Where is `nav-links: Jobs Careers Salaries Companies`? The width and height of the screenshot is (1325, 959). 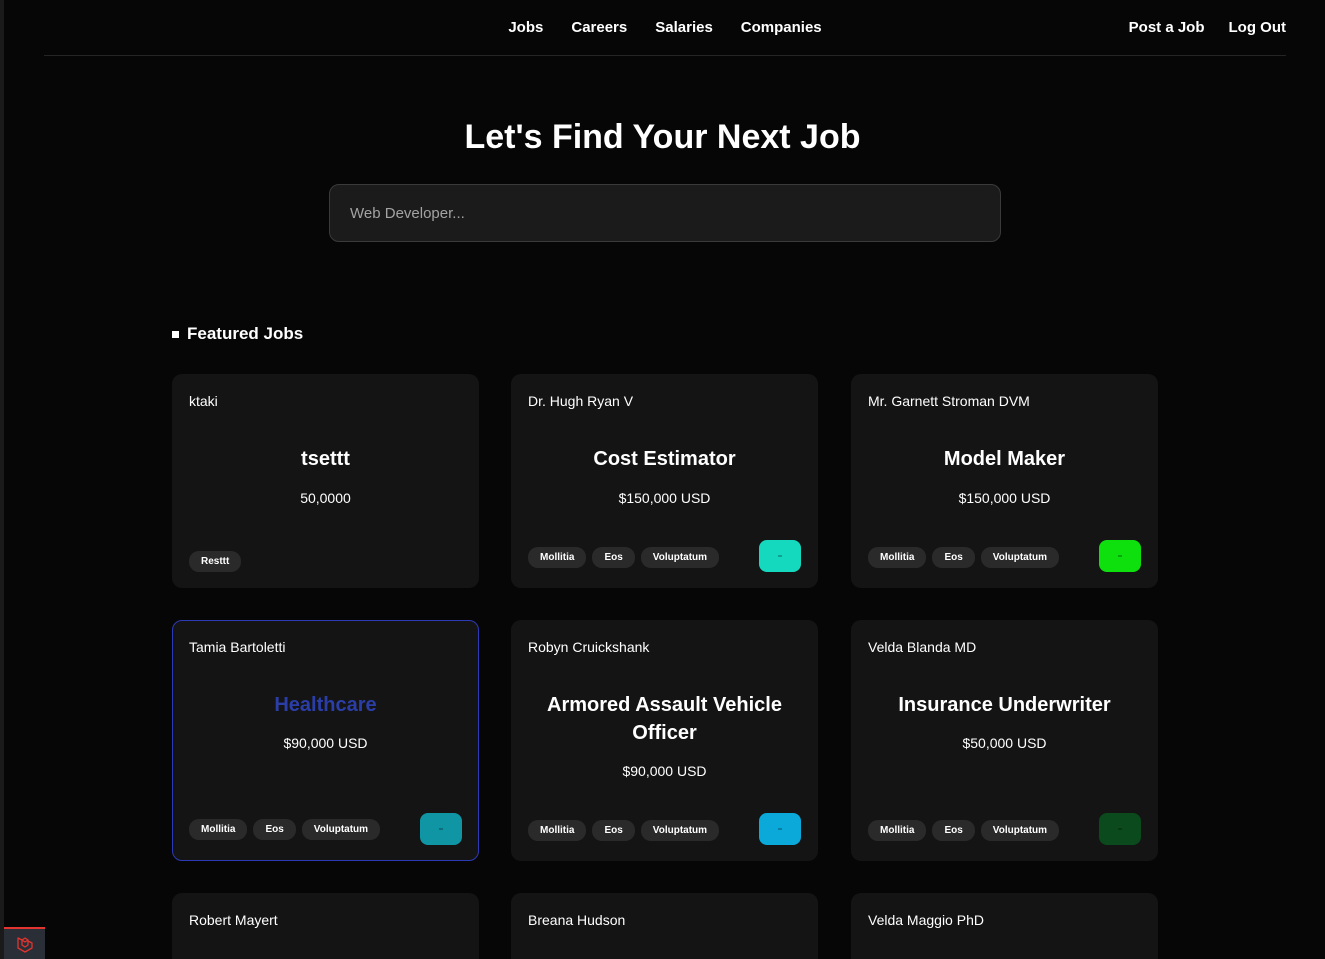
nav-links: Jobs Careers Salaries Companies is located at coordinates (665, 27).